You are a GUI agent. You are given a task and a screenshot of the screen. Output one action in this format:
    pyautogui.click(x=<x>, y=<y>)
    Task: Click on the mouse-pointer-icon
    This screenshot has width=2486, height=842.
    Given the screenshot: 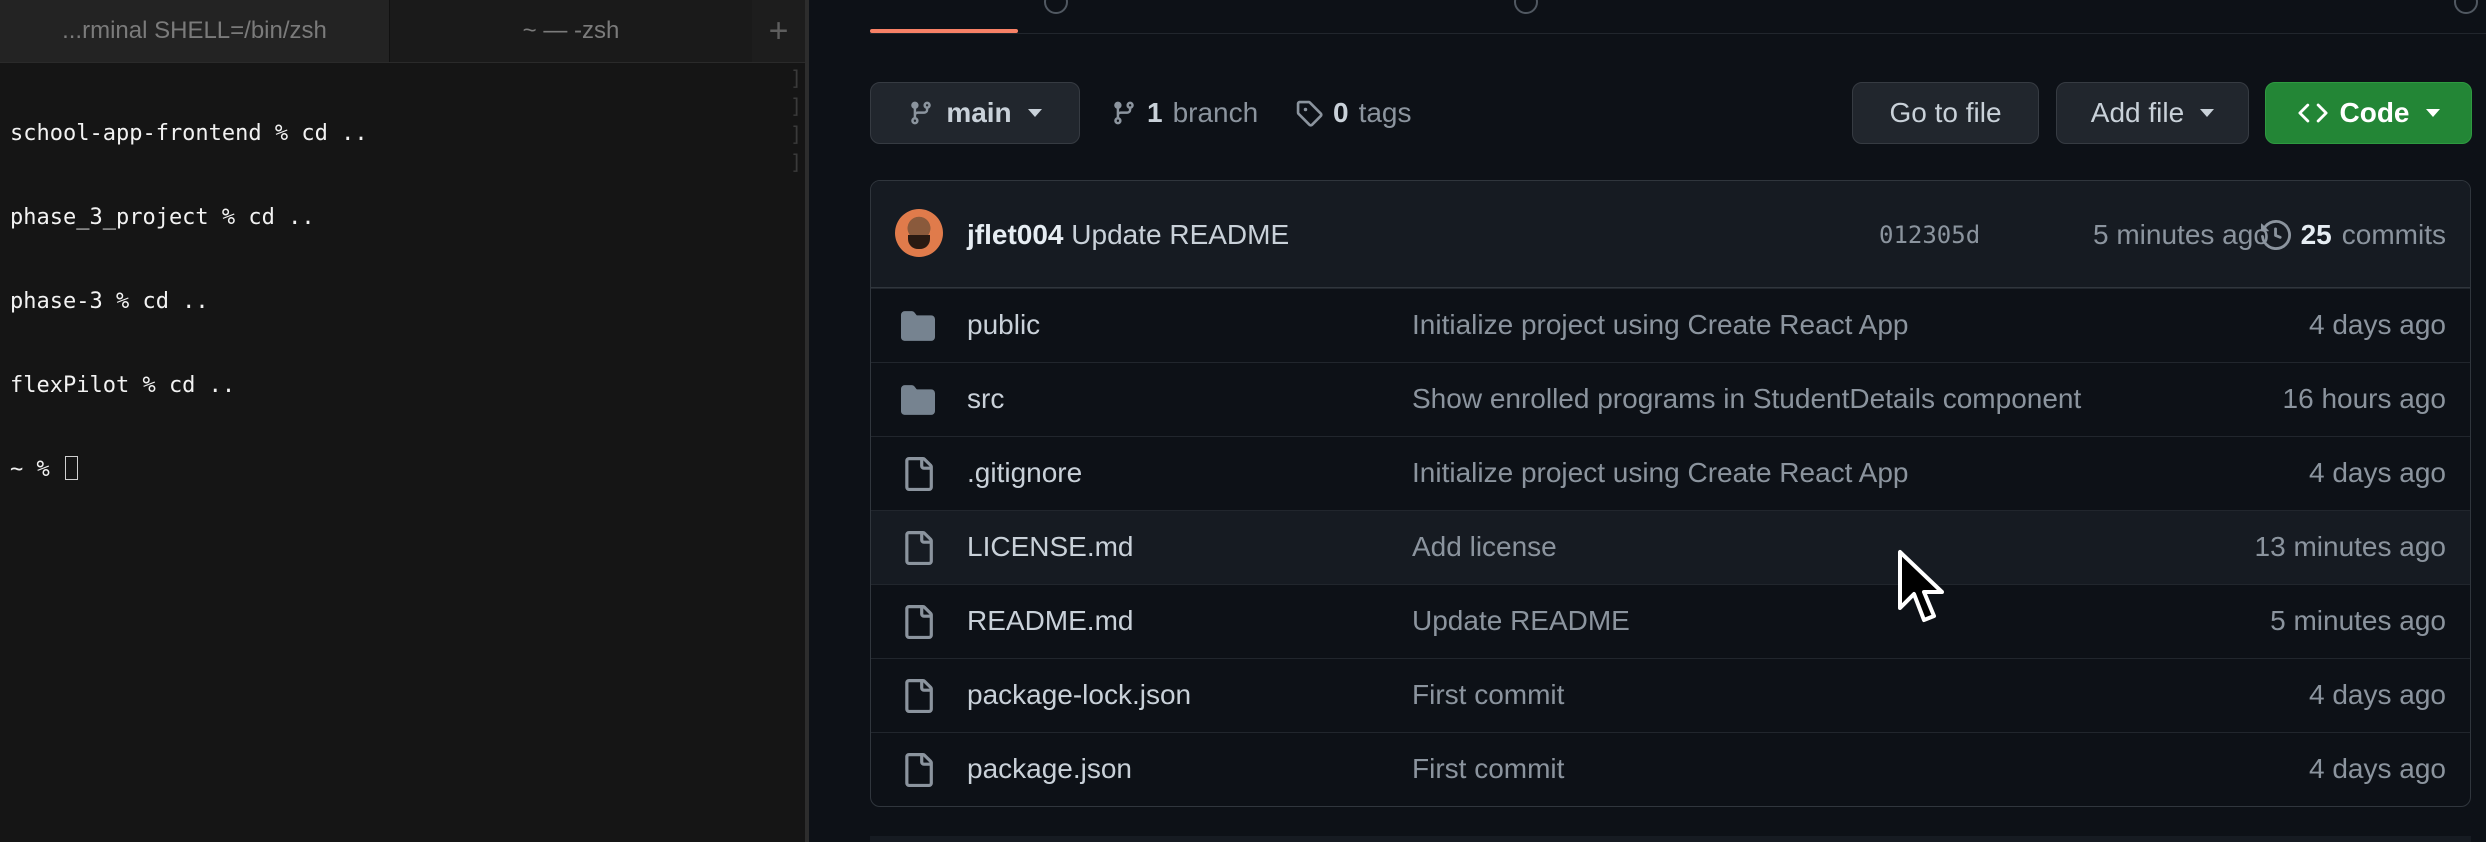 What is the action you would take?
    pyautogui.click(x=1921, y=586)
    